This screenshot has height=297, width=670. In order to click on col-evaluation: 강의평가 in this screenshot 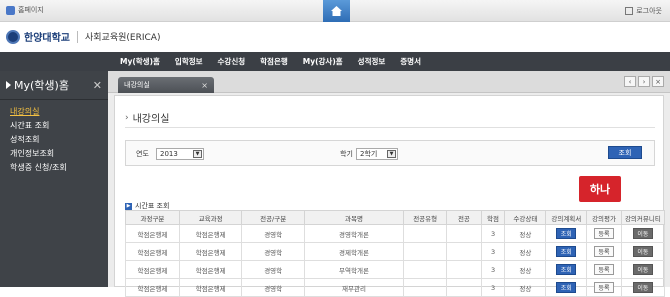, I will do `click(604, 217)`.